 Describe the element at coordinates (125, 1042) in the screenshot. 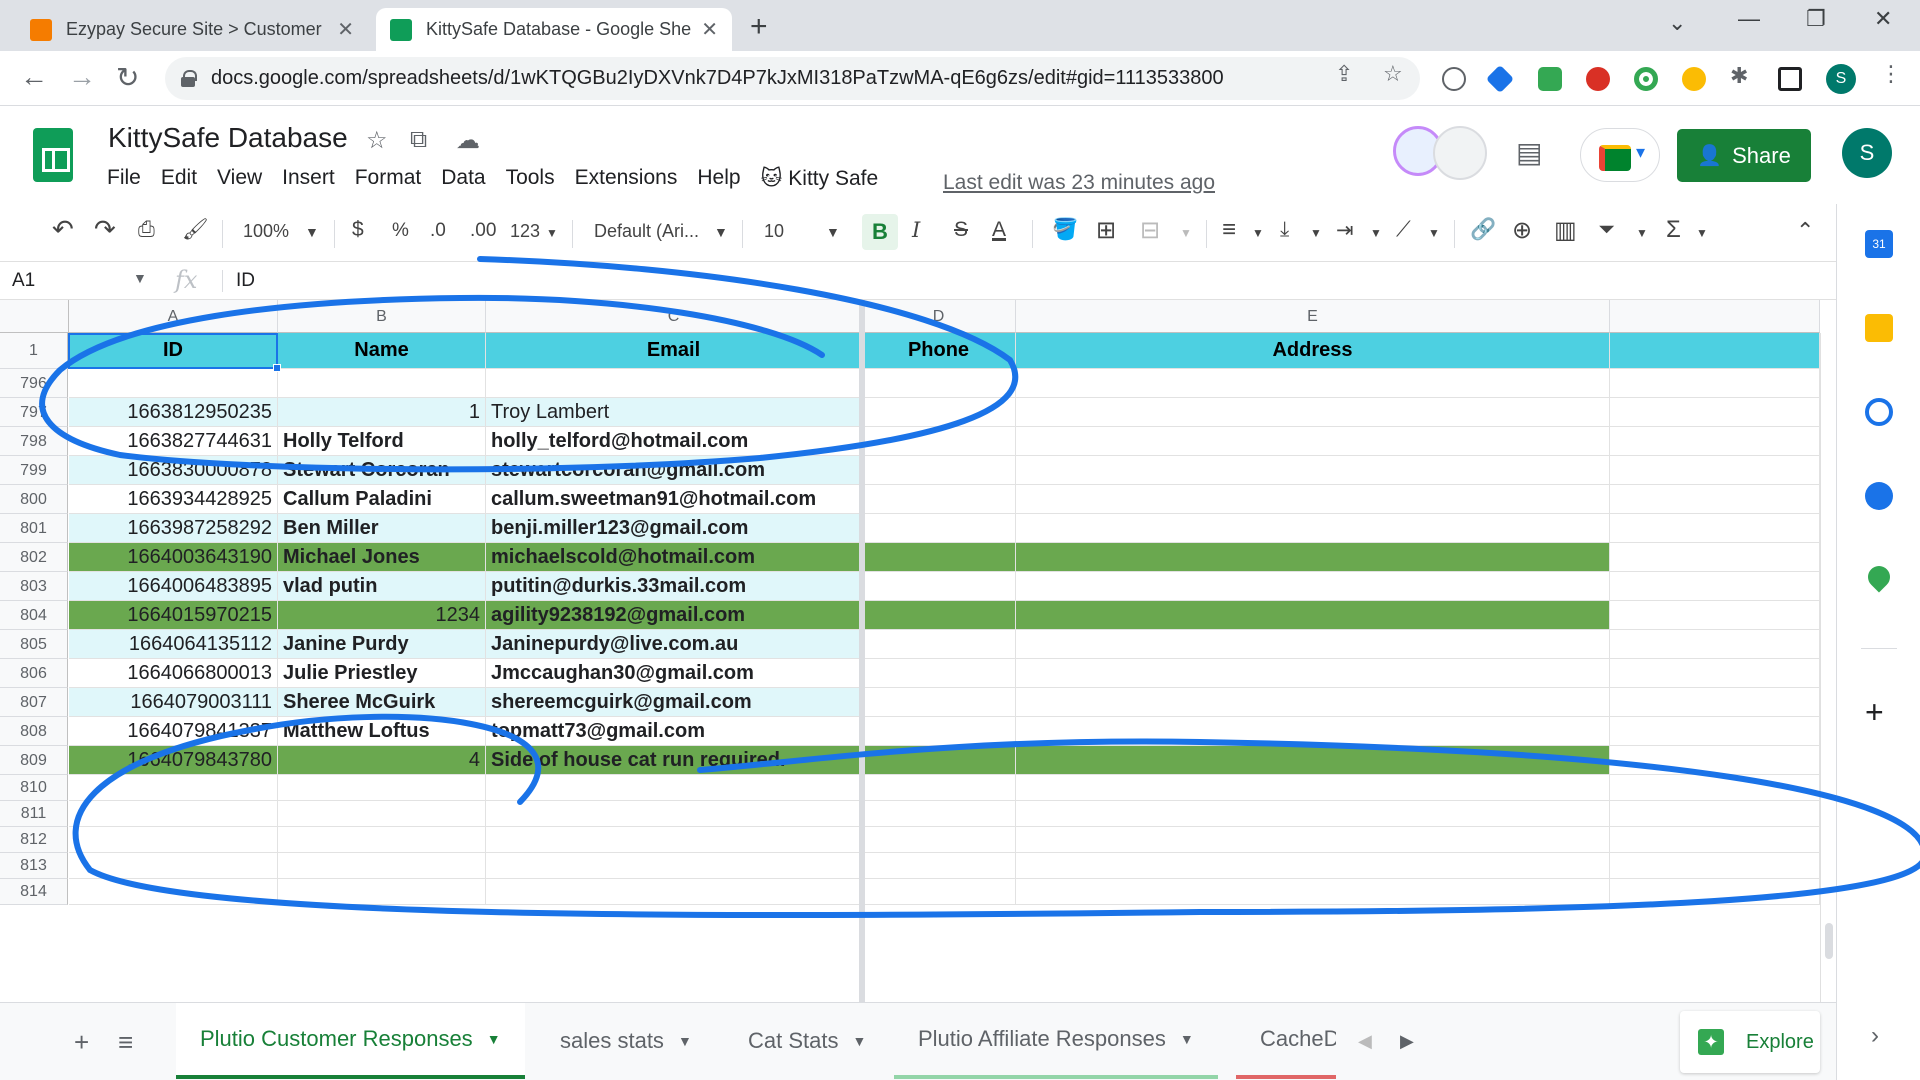

I see `all-sheets-icon: ≡` at that location.